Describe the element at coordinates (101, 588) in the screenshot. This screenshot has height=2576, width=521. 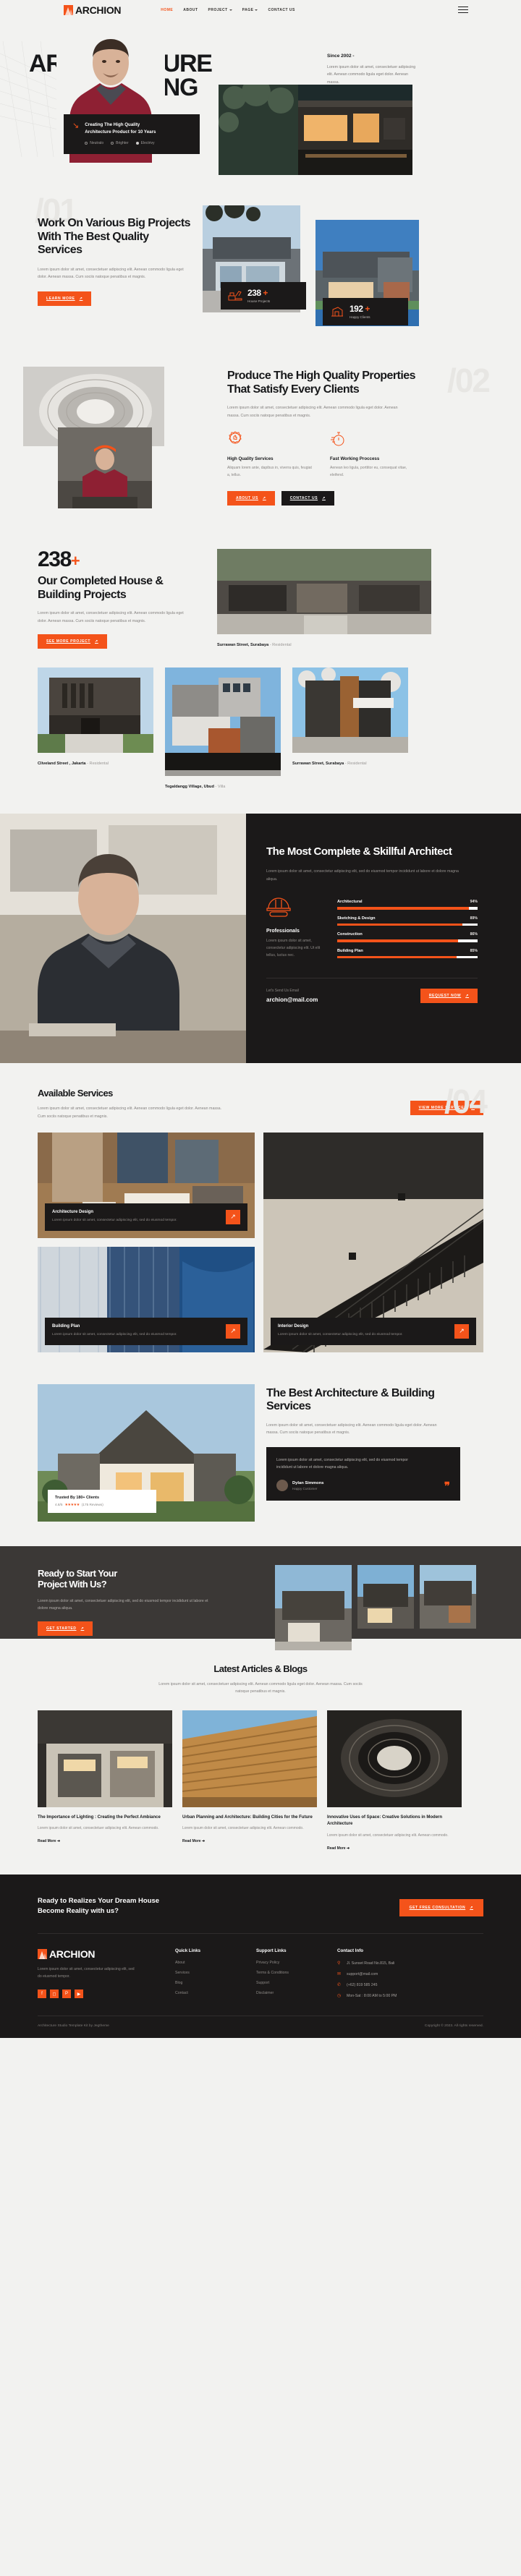
I see `section03-title: Our Completed House & Building Projects` at that location.